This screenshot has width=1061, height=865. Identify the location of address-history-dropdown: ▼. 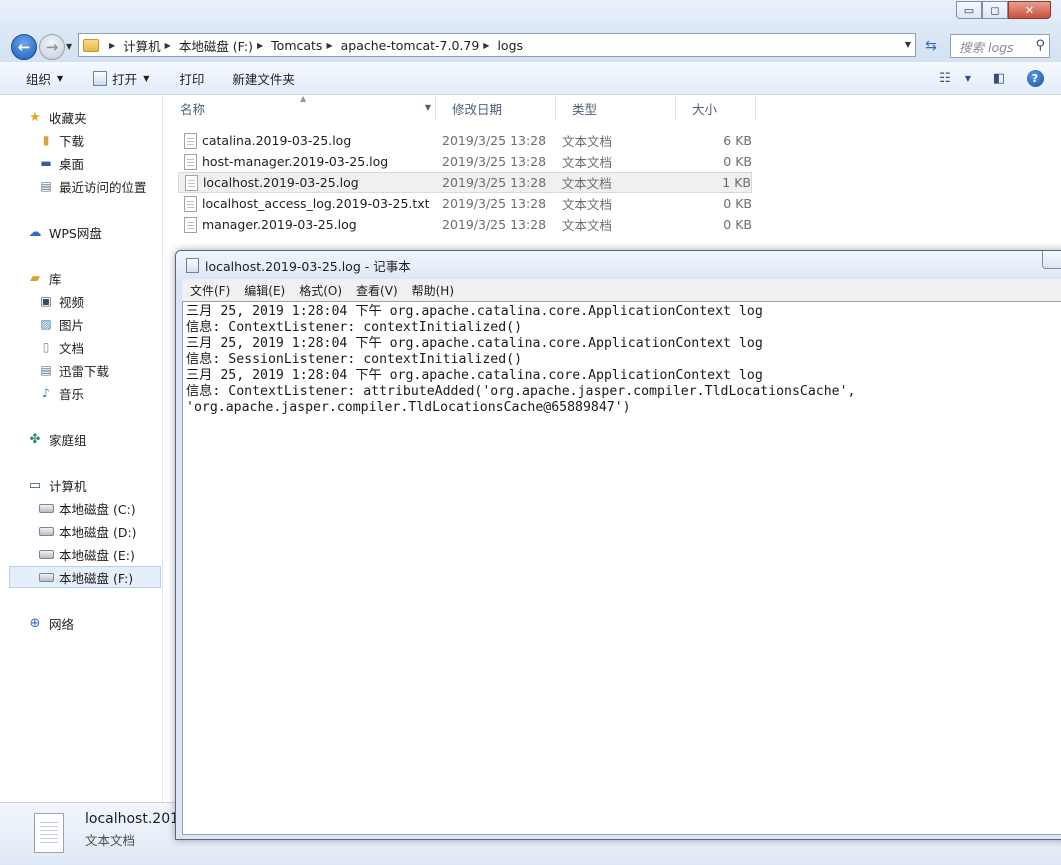
(908, 44).